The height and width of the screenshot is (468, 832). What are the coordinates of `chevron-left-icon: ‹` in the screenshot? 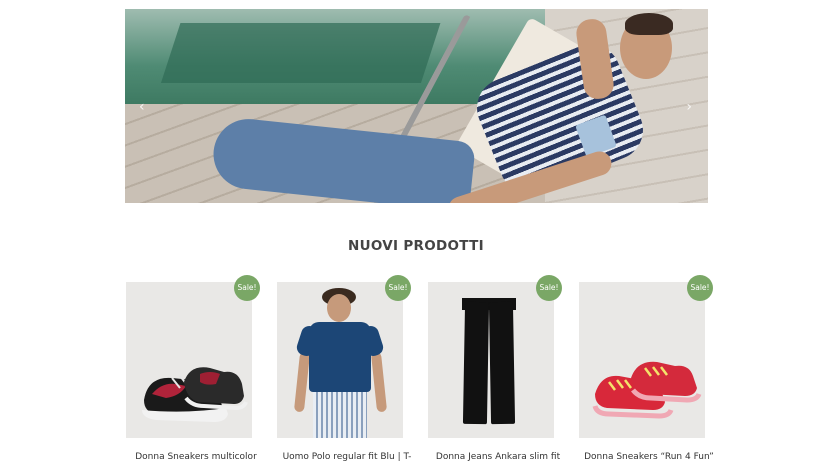 It's located at (142, 107).